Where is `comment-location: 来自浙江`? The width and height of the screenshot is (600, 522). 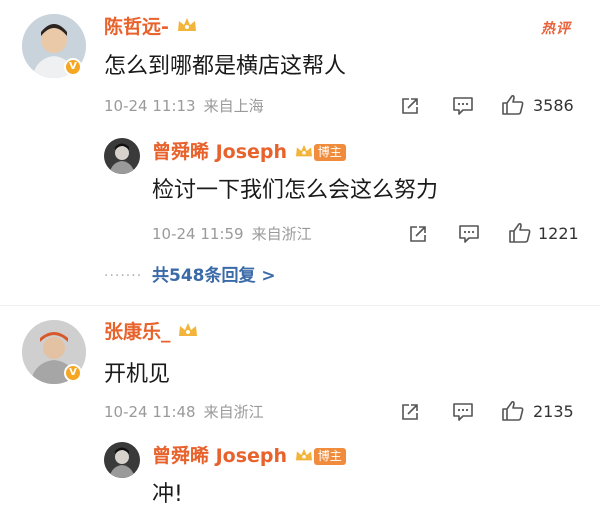 comment-location: 来自浙江 is located at coordinates (233, 412).